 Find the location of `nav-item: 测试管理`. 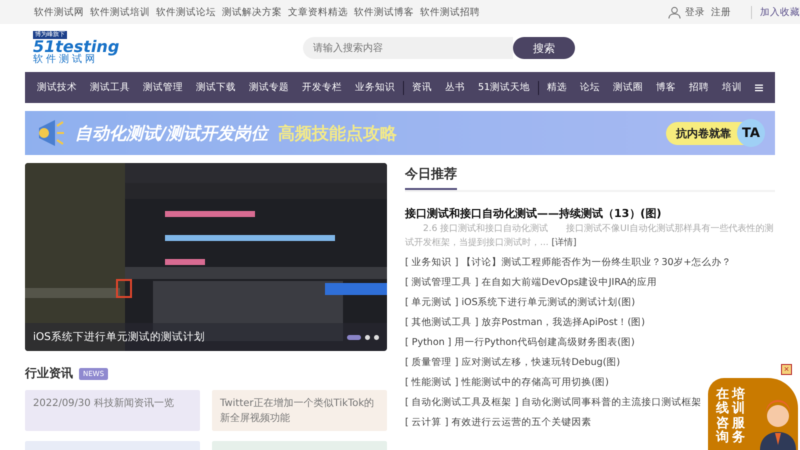

nav-item: 测试管理 is located at coordinates (163, 87).